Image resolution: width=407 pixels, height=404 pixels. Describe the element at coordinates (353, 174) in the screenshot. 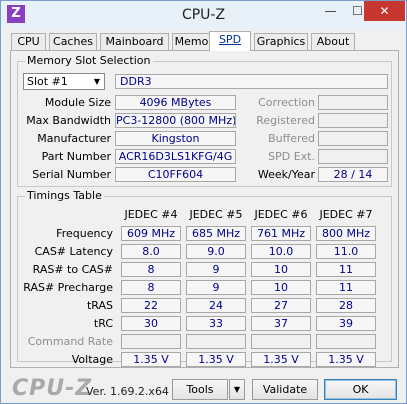

I see `week-year-value: 28 / 14` at that location.